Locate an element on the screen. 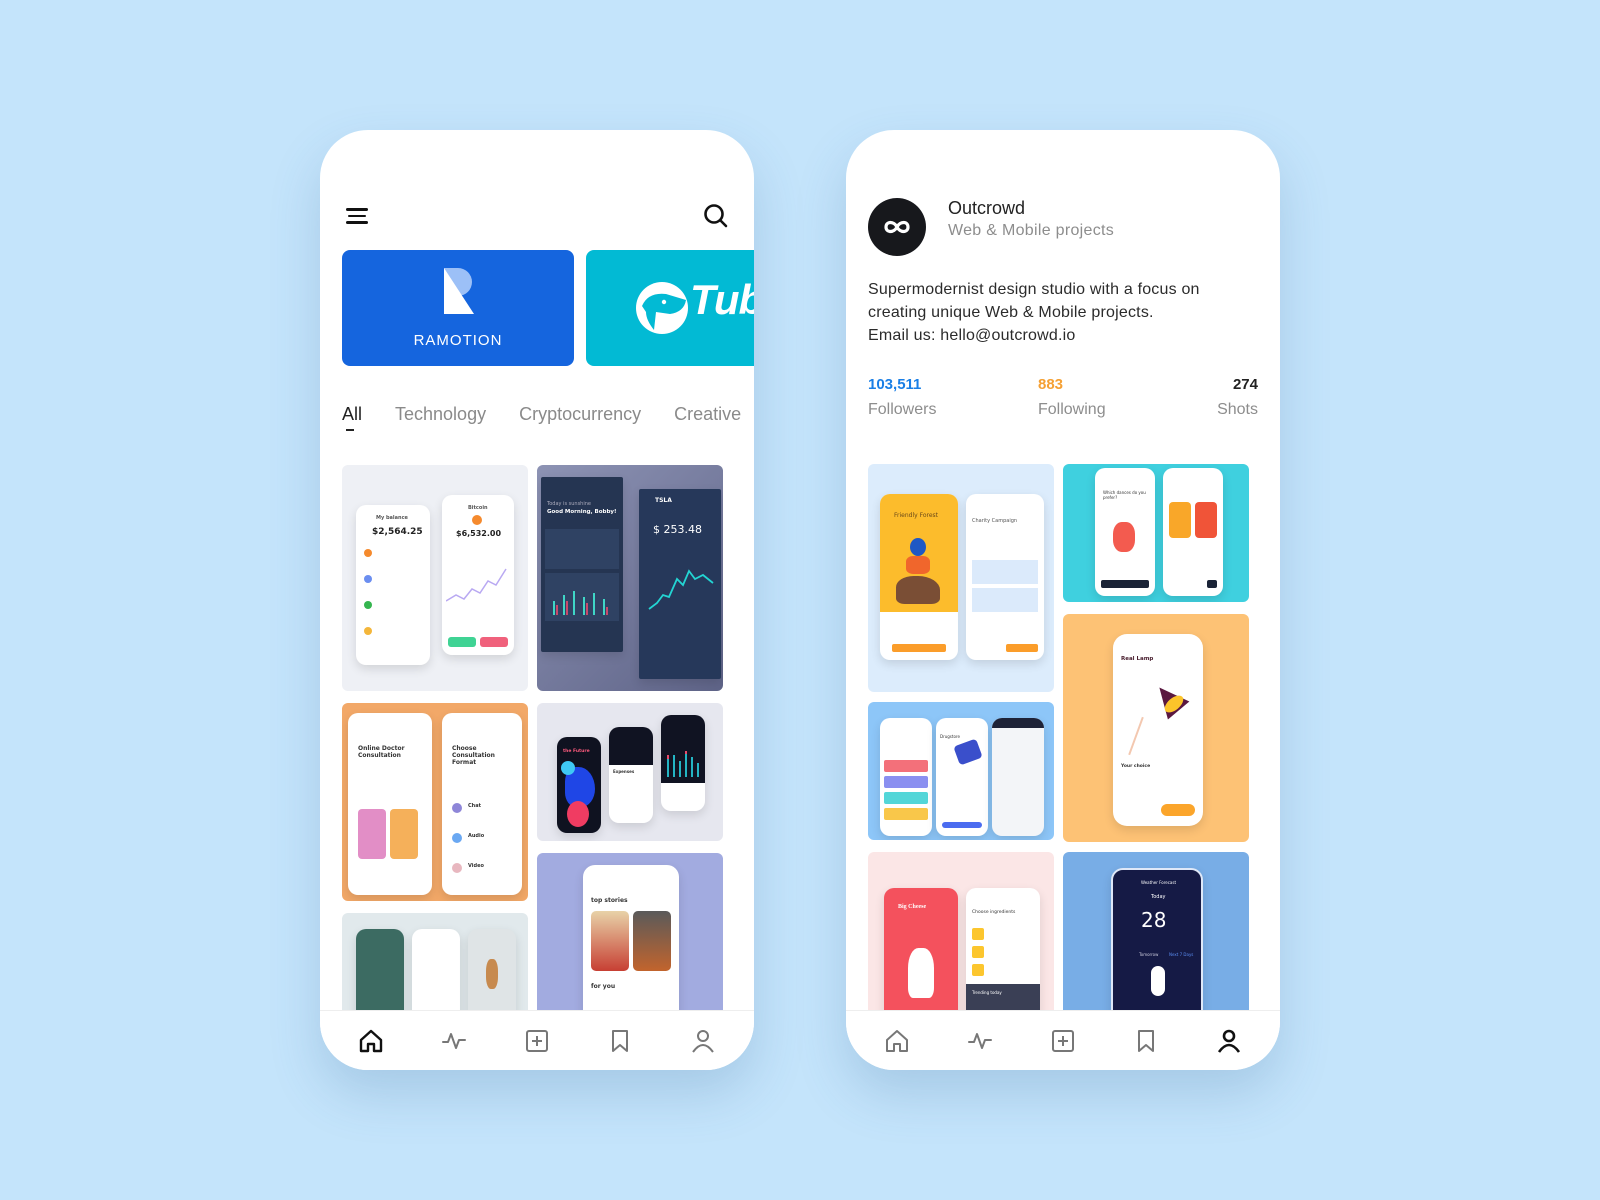  shot-preview: Expenses is located at coordinates (631, 775).